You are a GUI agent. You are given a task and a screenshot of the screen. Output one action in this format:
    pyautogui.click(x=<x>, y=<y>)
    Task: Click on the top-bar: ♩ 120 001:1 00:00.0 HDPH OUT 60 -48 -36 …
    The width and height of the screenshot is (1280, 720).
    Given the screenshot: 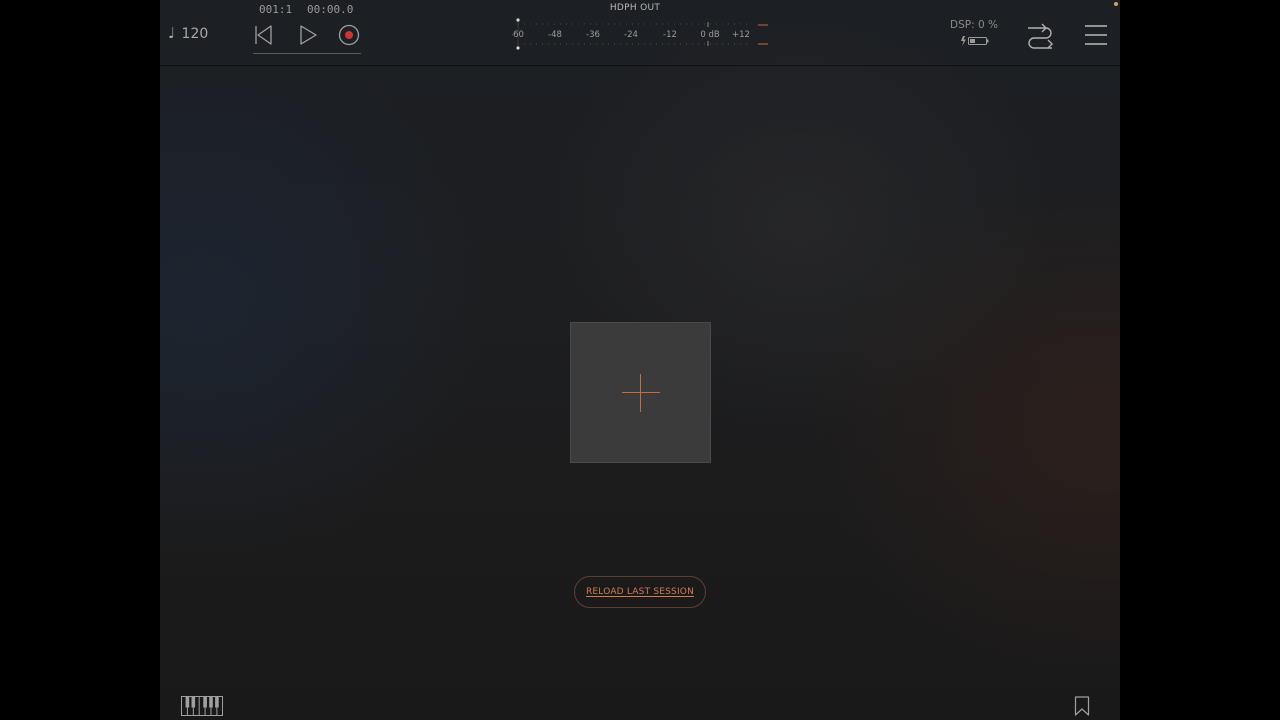 What is the action you would take?
    pyautogui.click(x=640, y=33)
    